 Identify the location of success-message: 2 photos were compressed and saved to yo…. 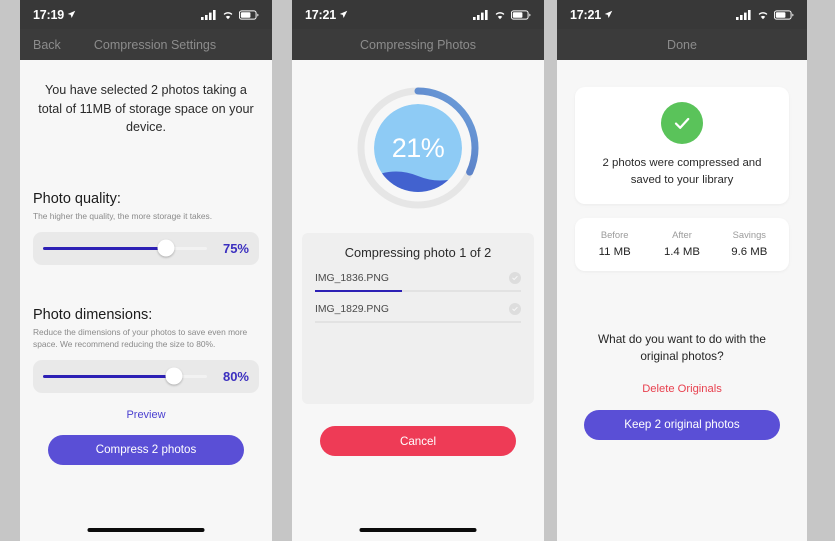
(682, 171).